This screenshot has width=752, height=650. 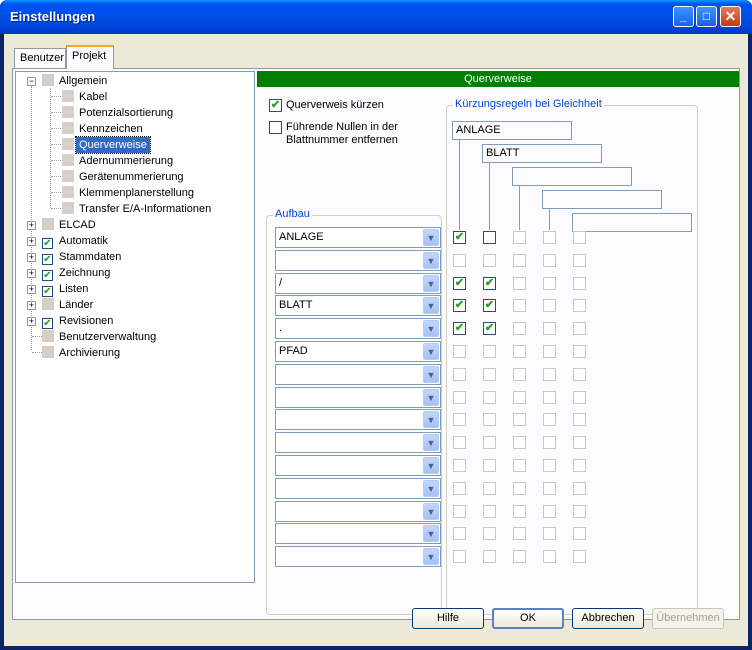 What do you see at coordinates (275, 127) in the screenshot?
I see `fuehrende-nullen-checkbox` at bounding box center [275, 127].